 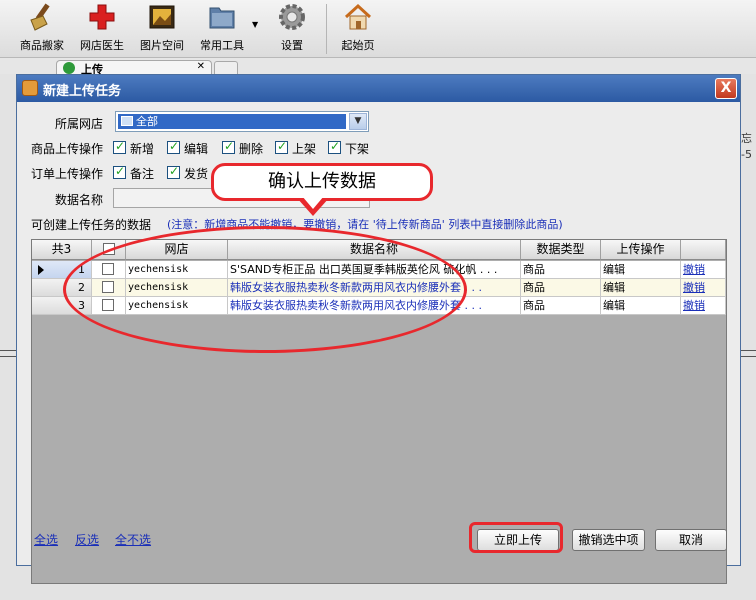 I want to click on checkbox-add, so click(x=119, y=146).